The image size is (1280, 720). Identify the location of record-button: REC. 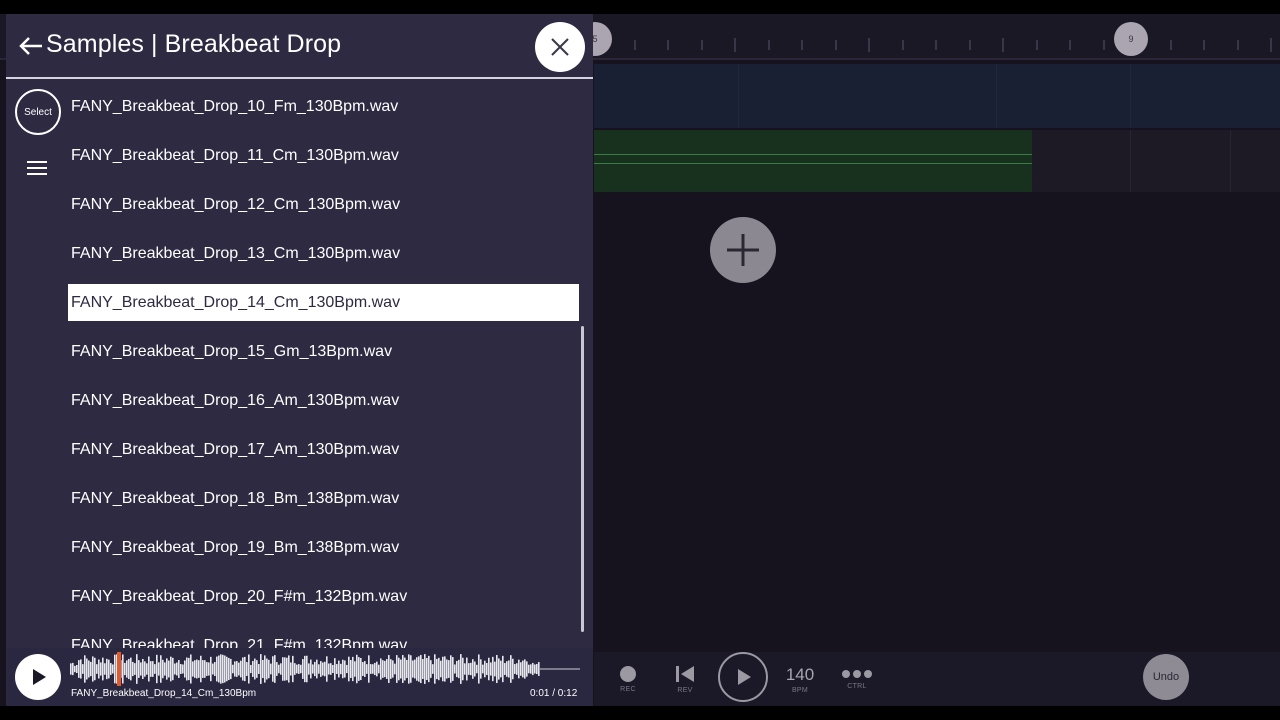
(628, 679).